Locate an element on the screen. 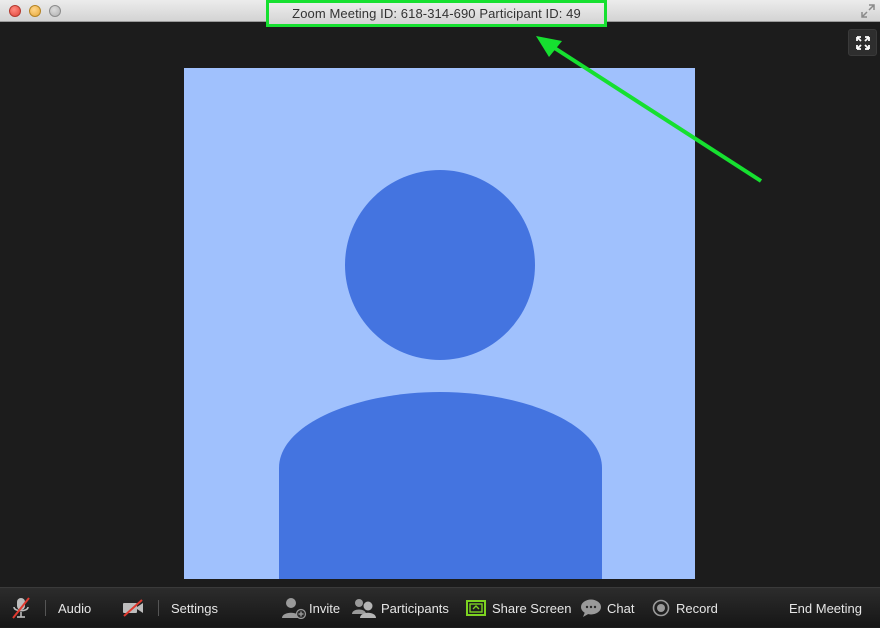 This screenshot has height=628, width=880. stop-video-button is located at coordinates (133, 608).